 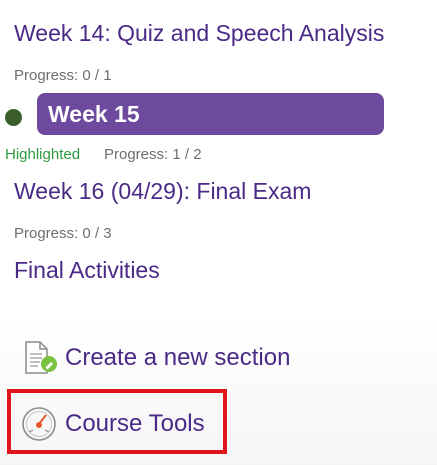 I want to click on progress-week-16: Progress: 0 / 3, so click(x=63, y=233).